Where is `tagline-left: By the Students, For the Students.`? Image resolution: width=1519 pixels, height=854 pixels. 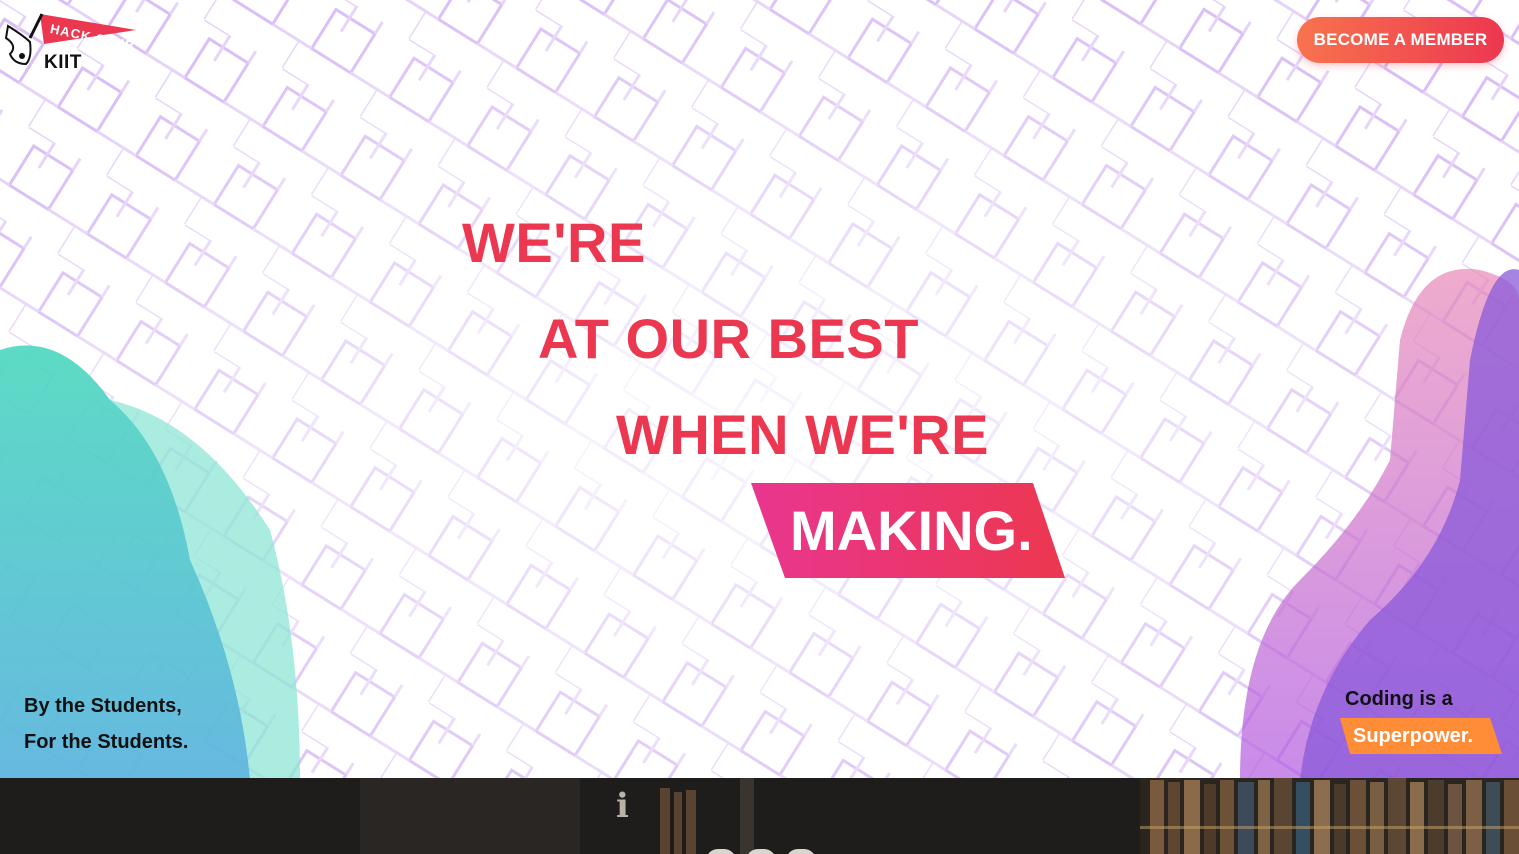
tagline-left: By the Students, For the Students. is located at coordinates (106, 724).